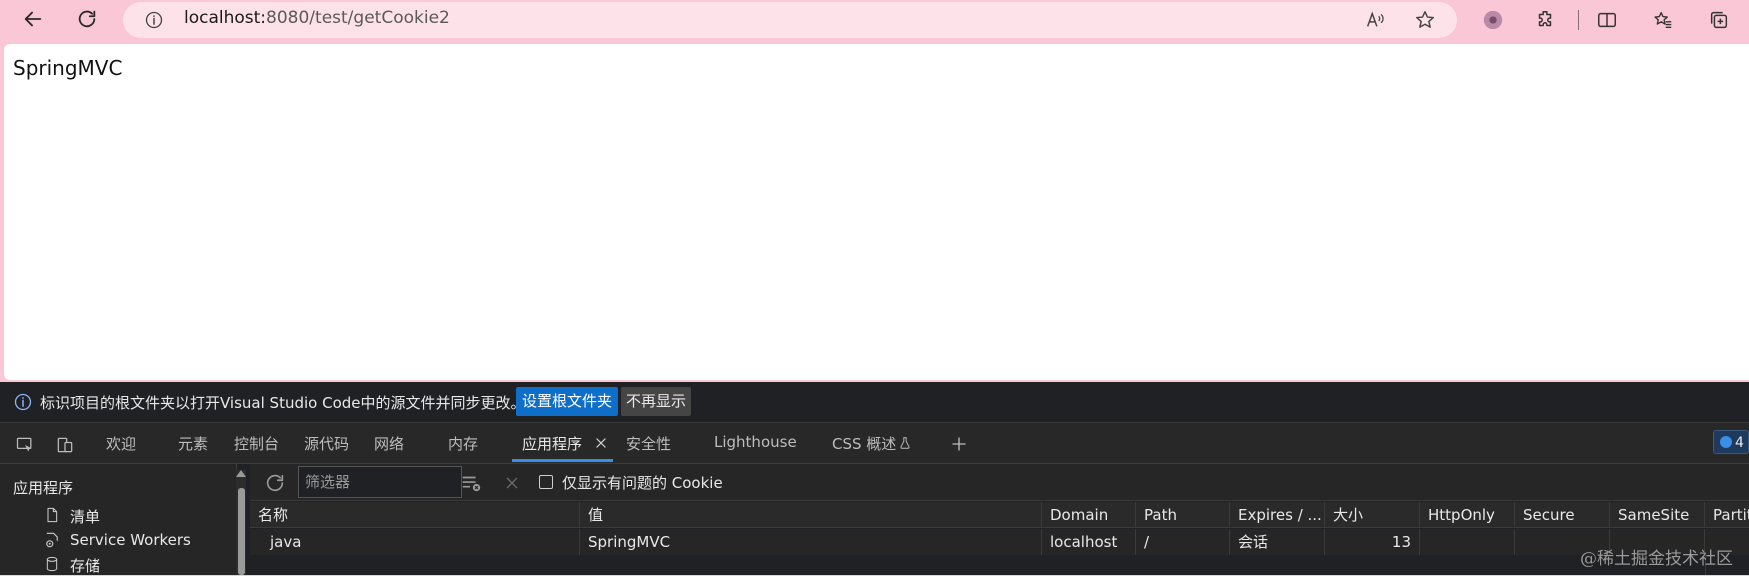 Image resolution: width=1749 pixels, height=576 pixels. Describe the element at coordinates (811, 542) in the screenshot. I see `cell-value: SpringMVC` at that location.